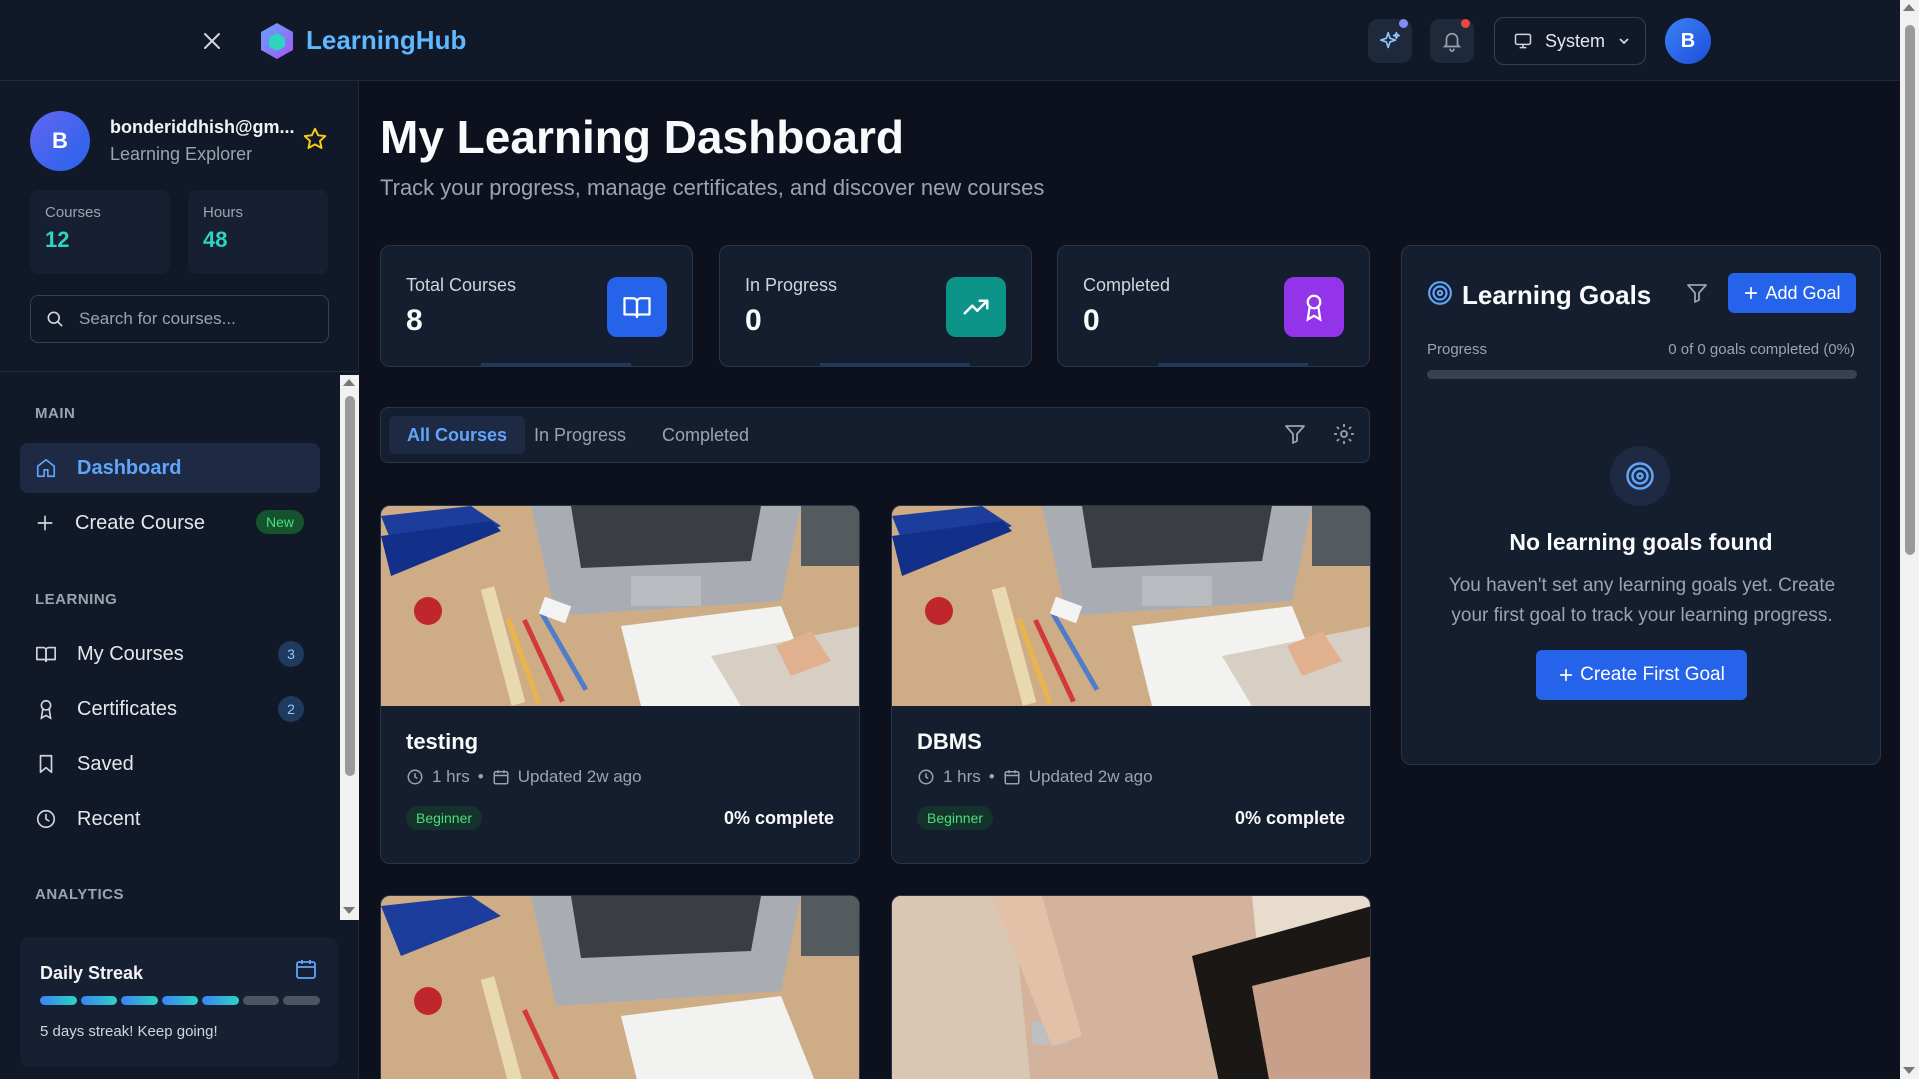 The image size is (1919, 1079). What do you see at coordinates (705, 435) in the screenshot?
I see `tab-completed: Completed` at bounding box center [705, 435].